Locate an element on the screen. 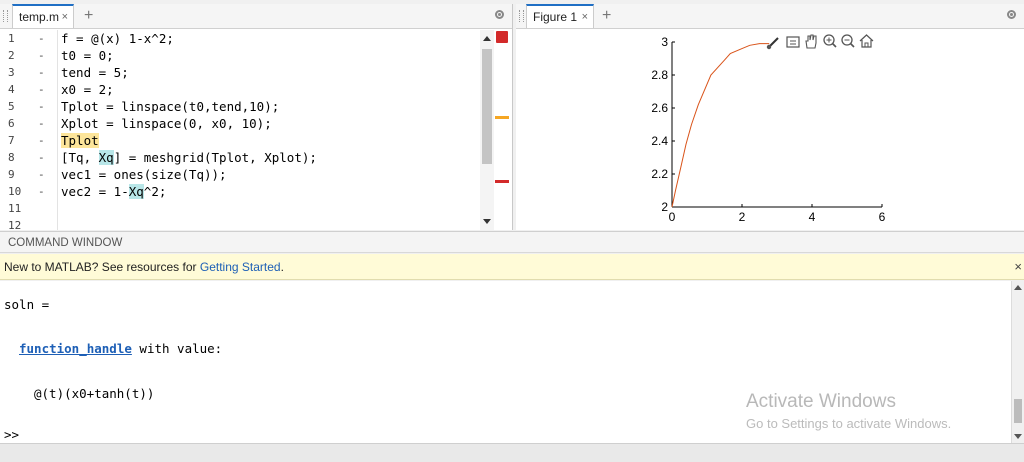  line-number-gutter: 1- 2- 3- 4- 5- 6- 7- 8- 9- 10- 11 12 is located at coordinates (29, 131).